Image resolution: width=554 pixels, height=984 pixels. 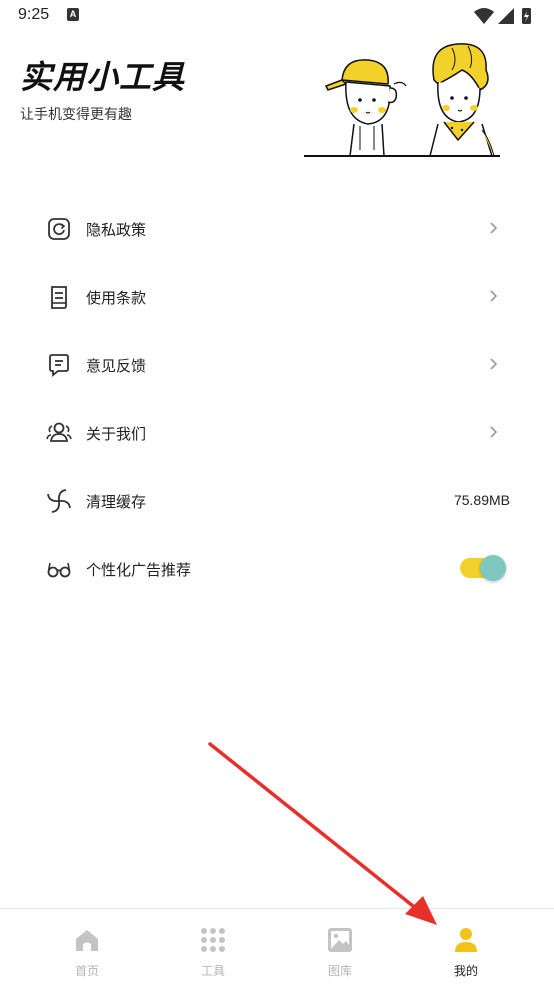 What do you see at coordinates (277, 296) in the screenshot?
I see `menu-item-terms-of-use: 使用条款` at bounding box center [277, 296].